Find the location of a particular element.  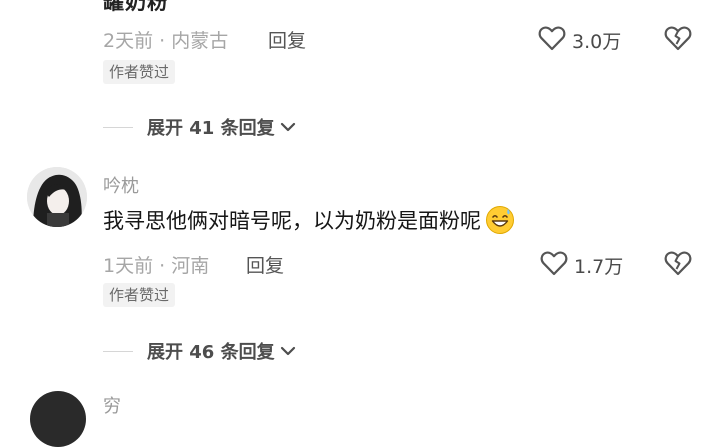

expand-replies-button: 展开 41 条回复 is located at coordinates (200, 127).